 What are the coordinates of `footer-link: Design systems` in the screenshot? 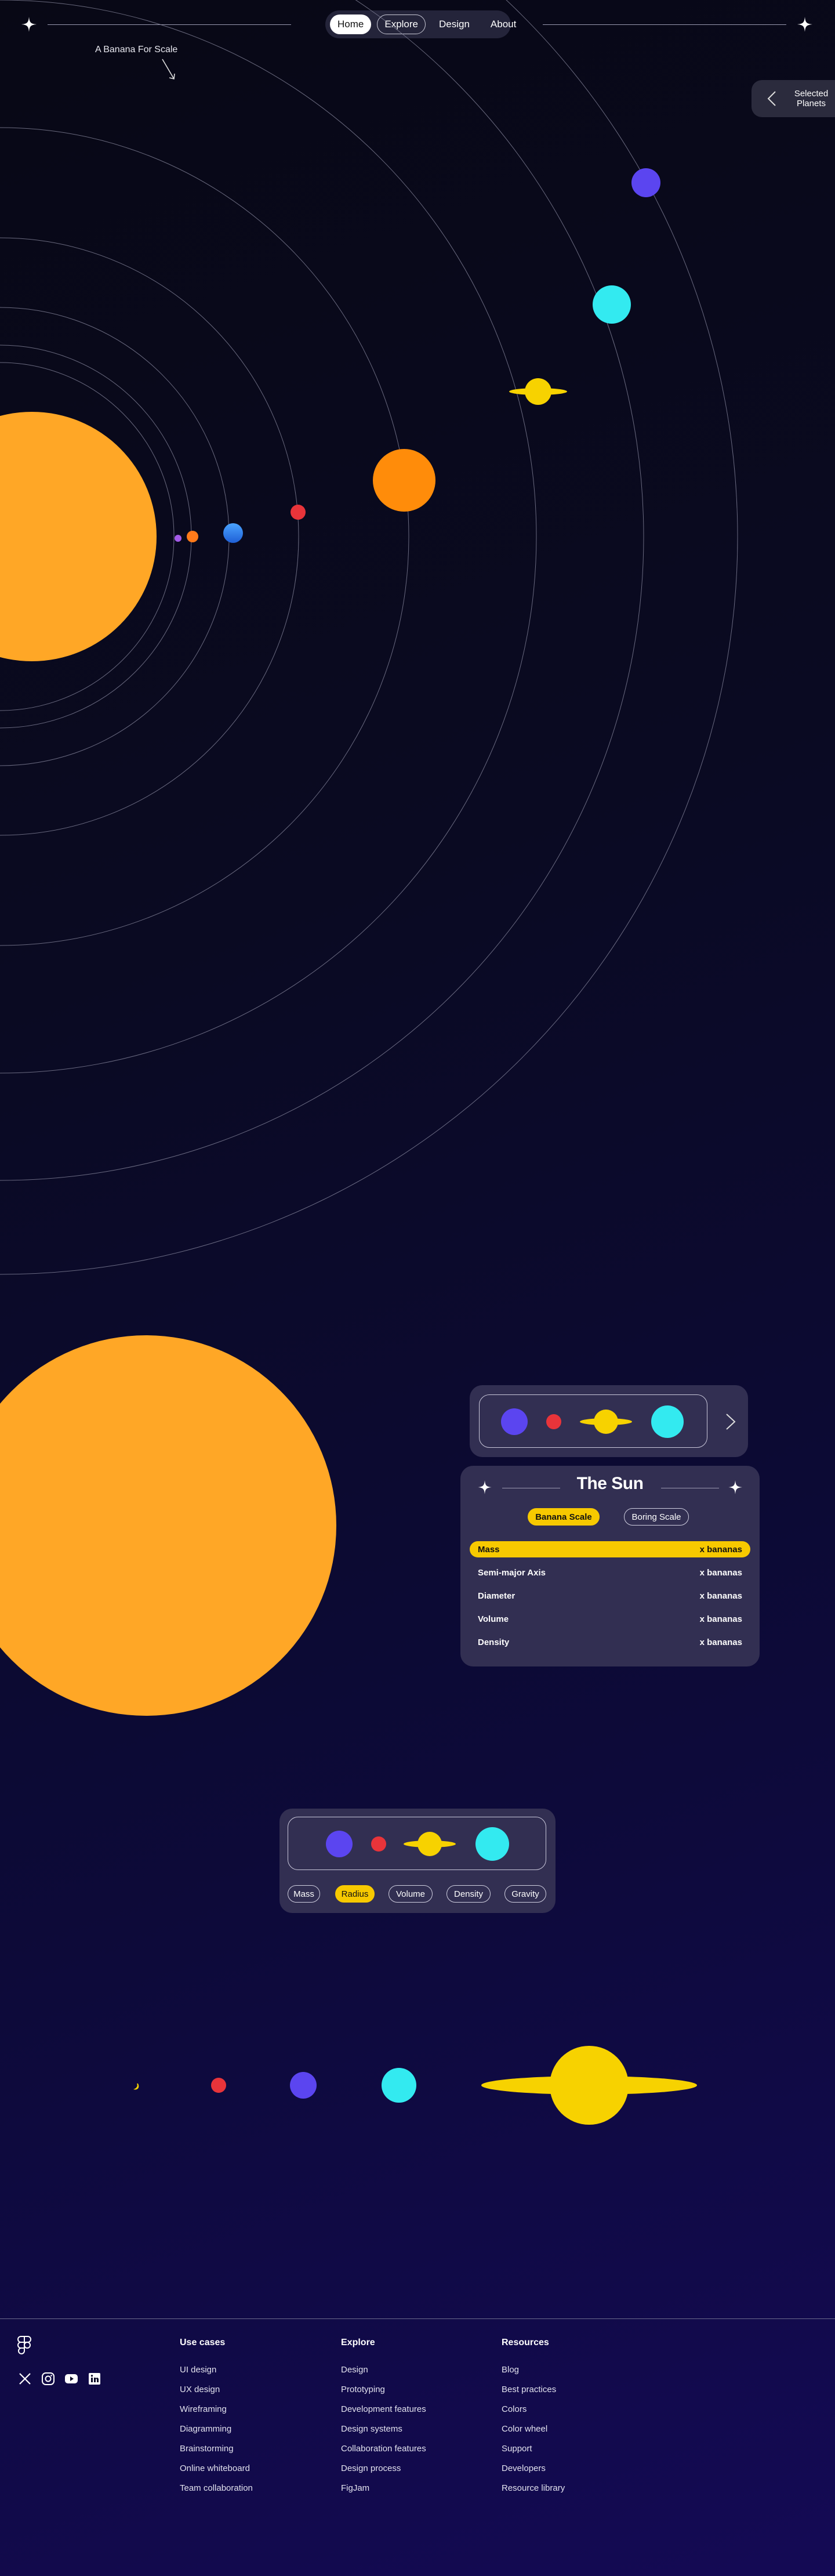 It's located at (384, 2433).